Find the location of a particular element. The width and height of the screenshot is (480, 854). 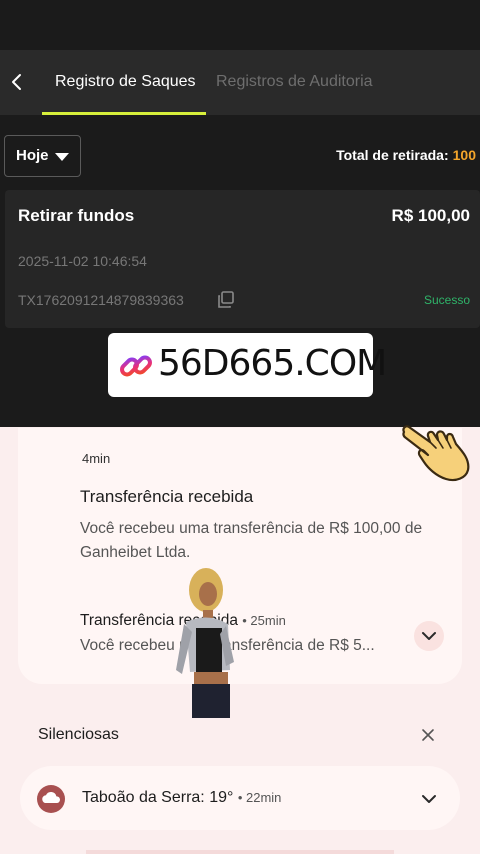

chevron-left-icon is located at coordinates (16, 82).